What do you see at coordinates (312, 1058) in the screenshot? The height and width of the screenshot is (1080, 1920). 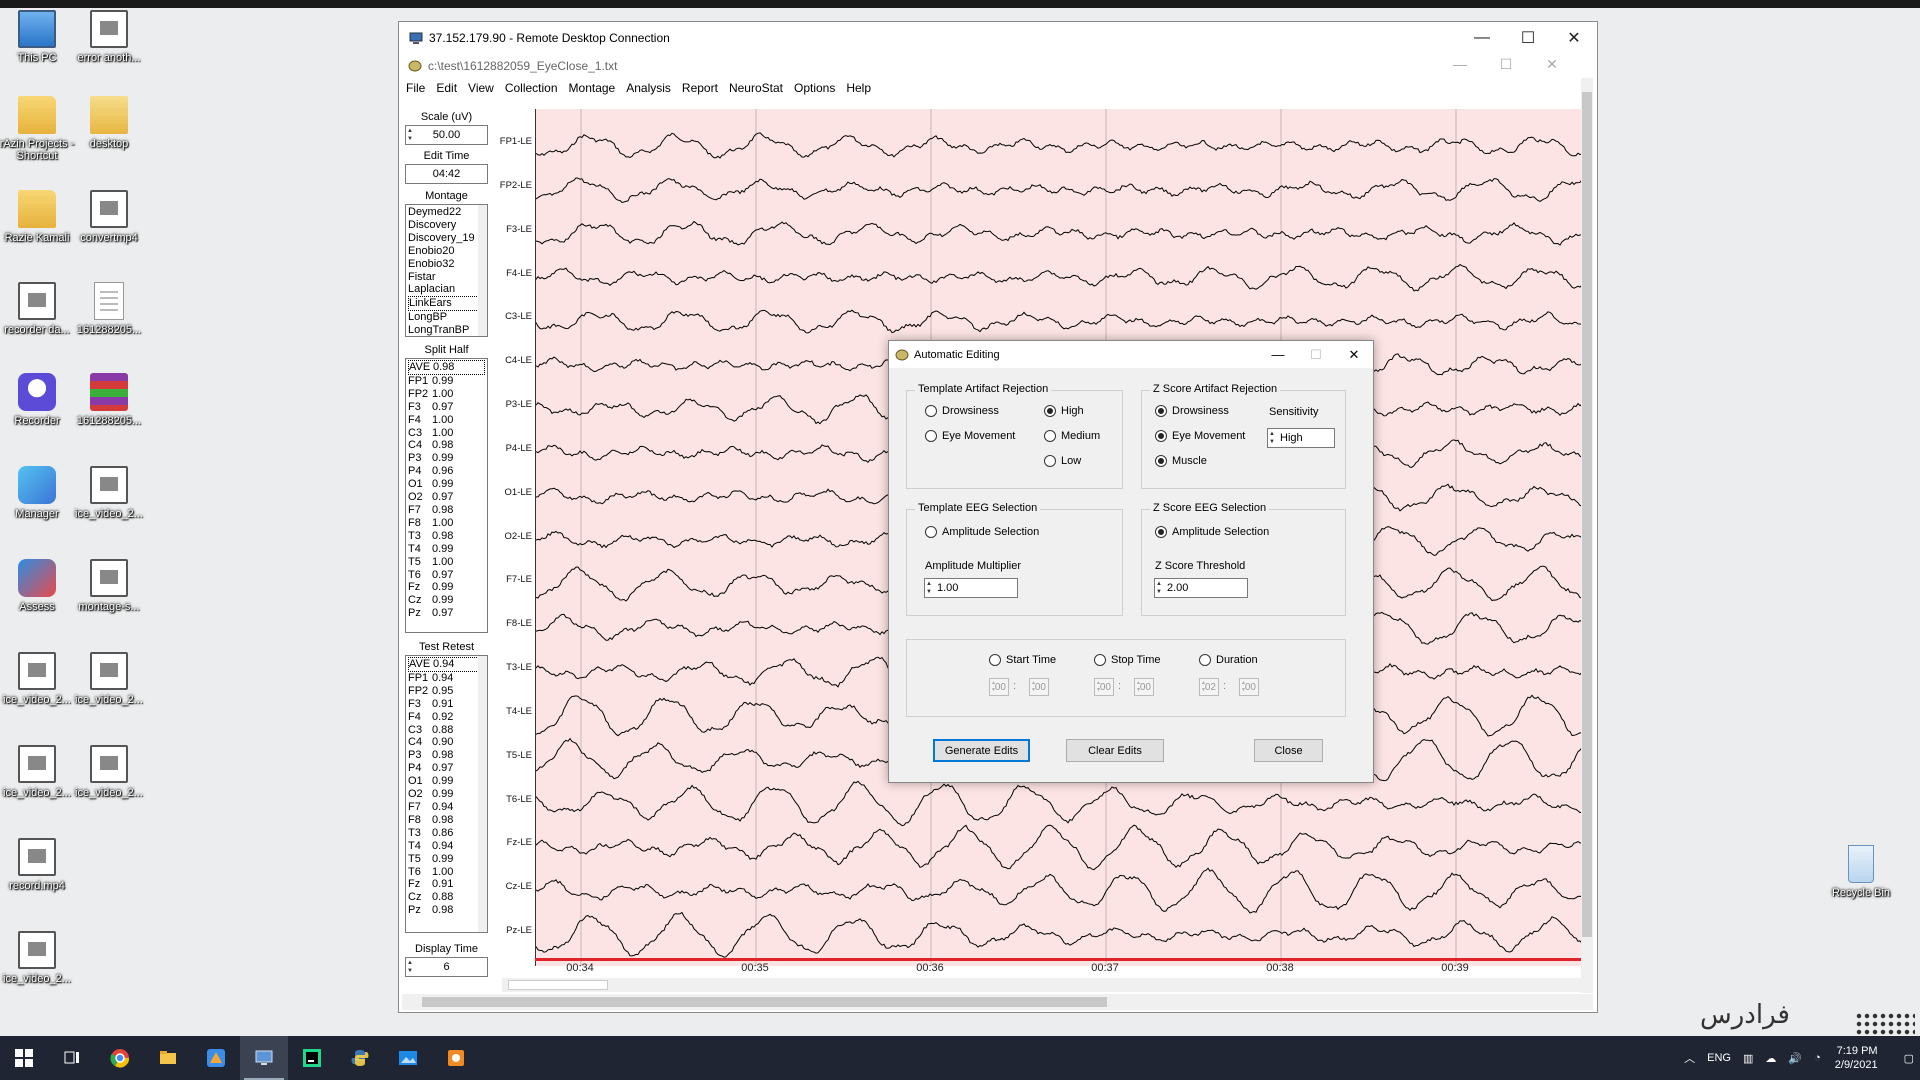 I see `pycharm-taskbar-button` at bounding box center [312, 1058].